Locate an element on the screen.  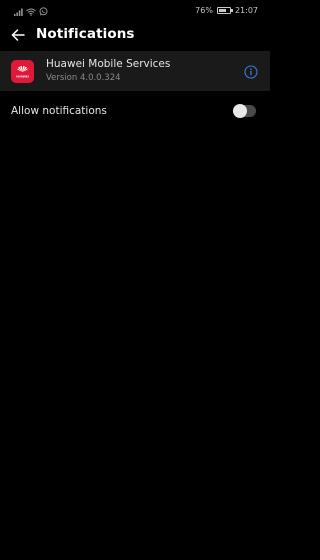
header: Notifications is located at coordinates (135, 35).